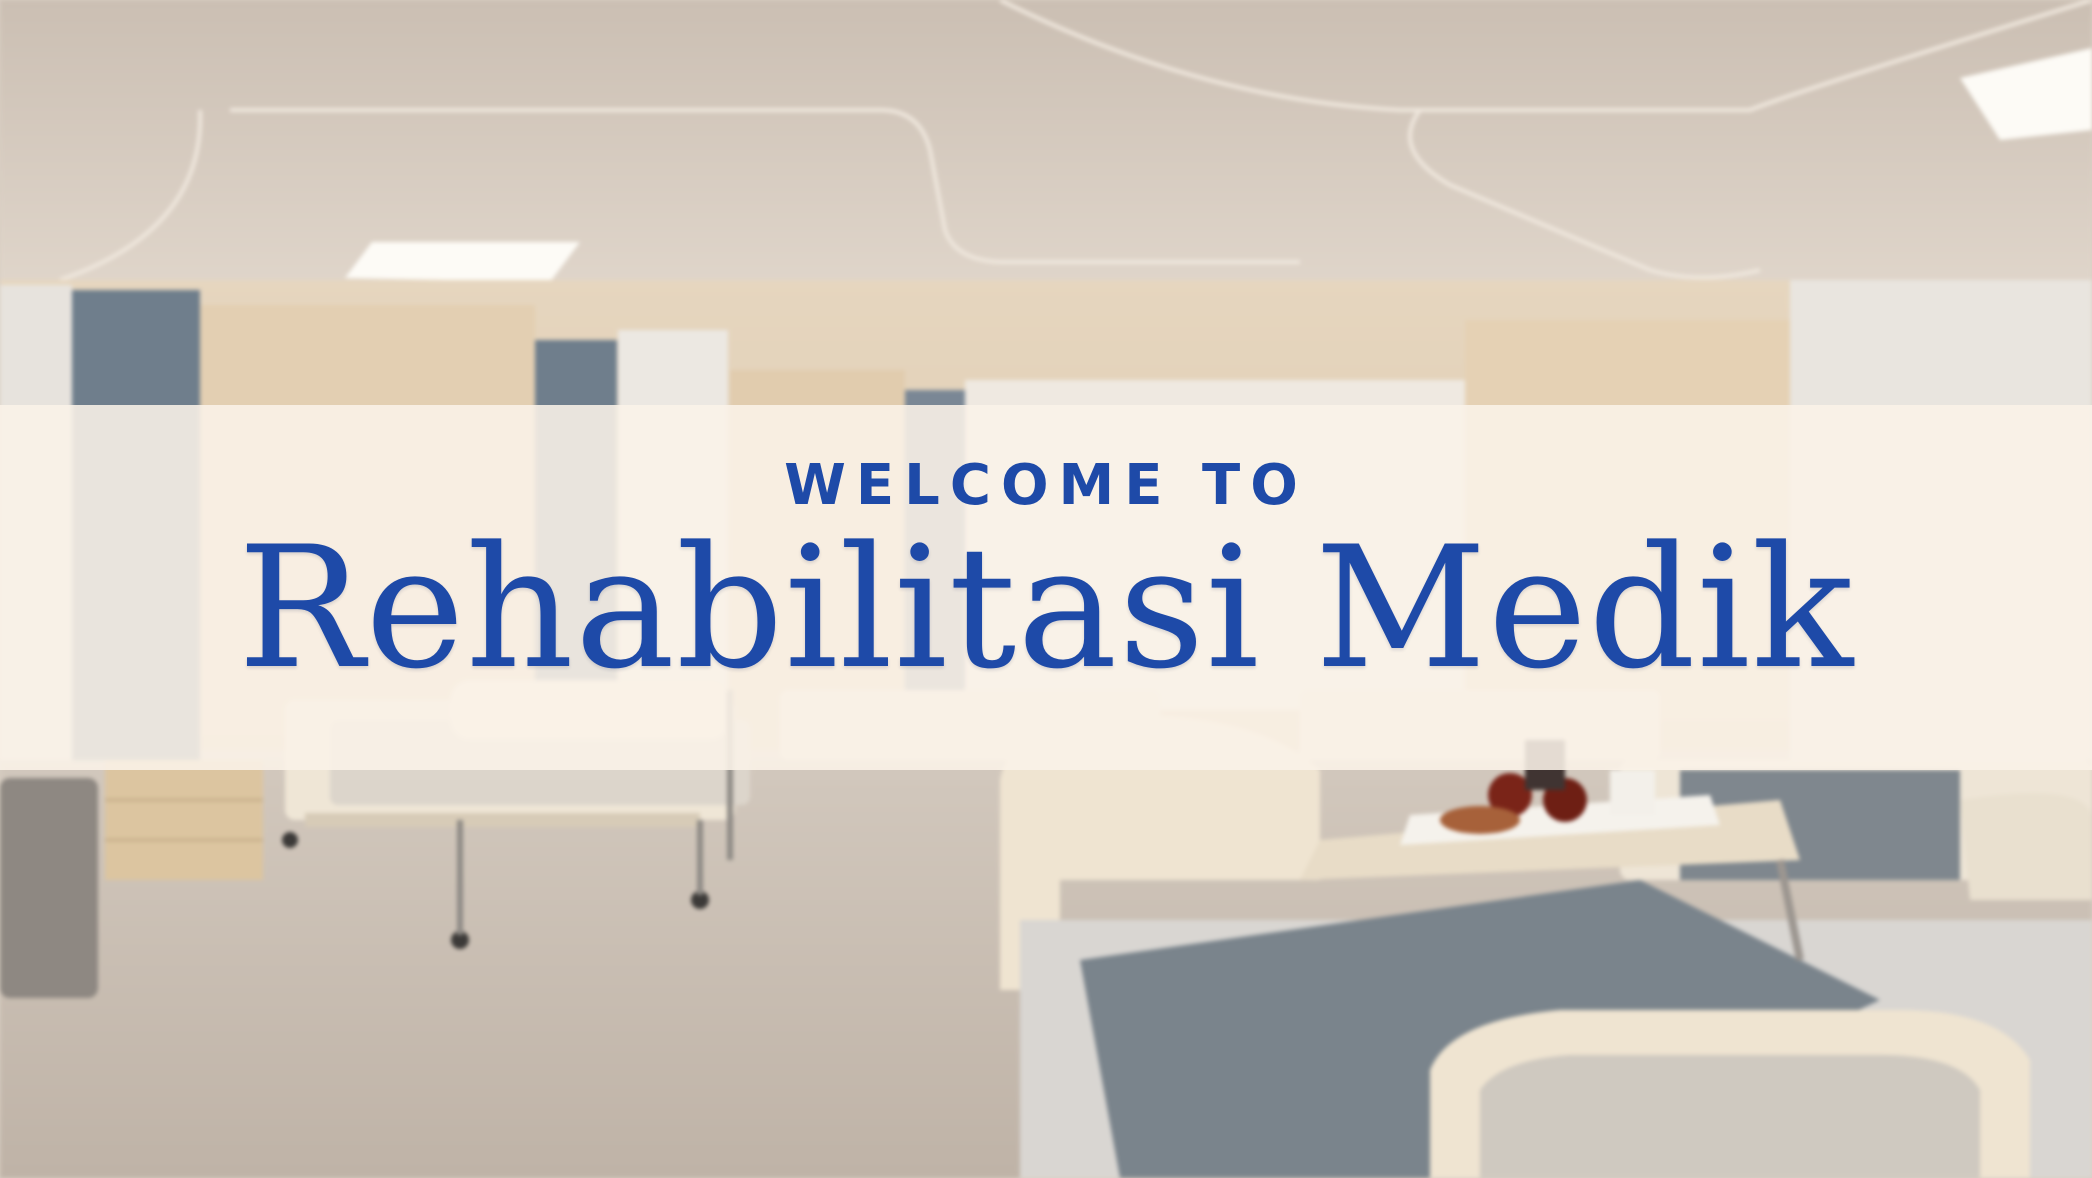  Describe the element at coordinates (462, 262) in the screenshot. I see `ceiling-light` at that location.